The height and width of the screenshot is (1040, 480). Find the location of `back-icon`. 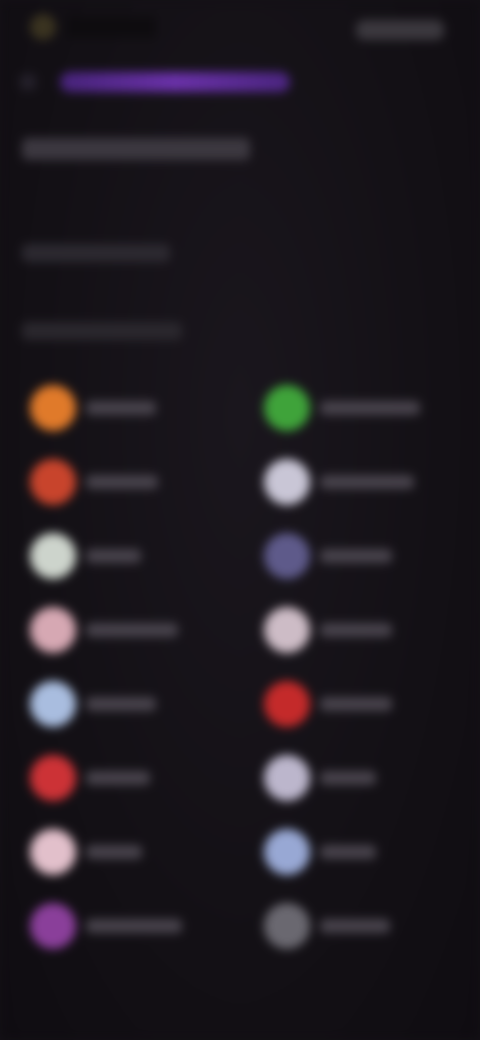

back-icon is located at coordinates (28, 82).